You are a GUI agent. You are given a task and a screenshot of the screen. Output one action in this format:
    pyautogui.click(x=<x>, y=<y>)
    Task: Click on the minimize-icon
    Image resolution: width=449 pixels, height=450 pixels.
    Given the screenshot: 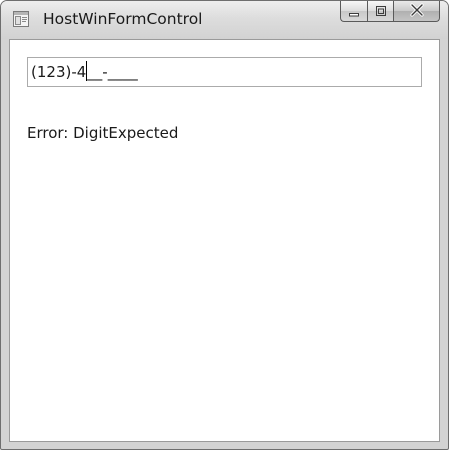 What is the action you would take?
    pyautogui.click(x=354, y=11)
    